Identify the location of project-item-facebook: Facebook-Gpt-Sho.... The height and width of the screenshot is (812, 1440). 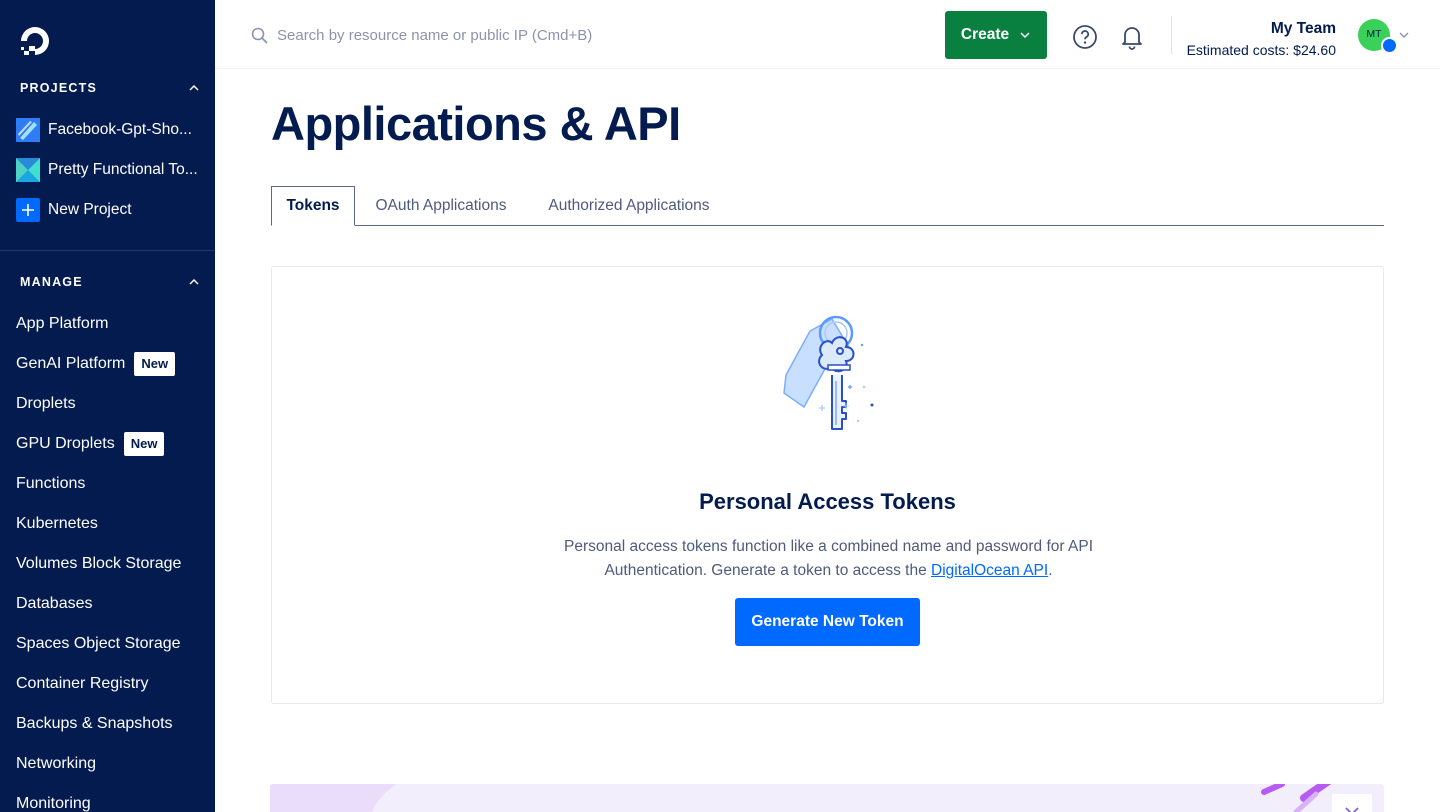
(111, 130).